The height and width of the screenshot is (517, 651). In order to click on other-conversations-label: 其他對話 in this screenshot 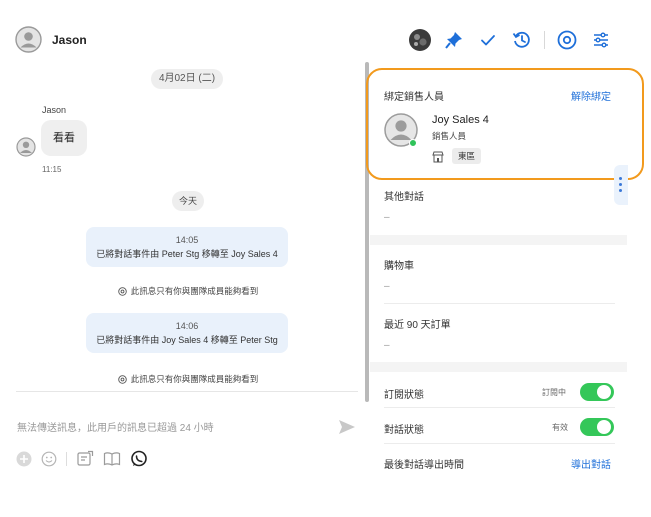, I will do `click(404, 197)`.